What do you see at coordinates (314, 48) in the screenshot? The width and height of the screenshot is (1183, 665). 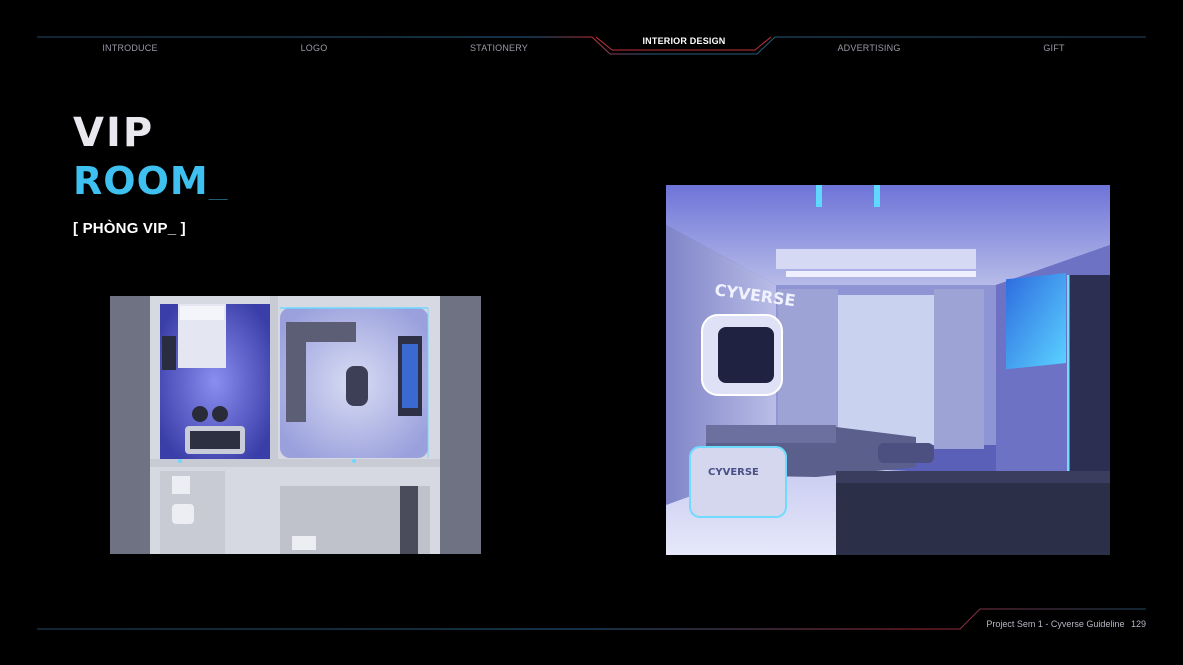 I see `nav-item-logo: LOGO` at bounding box center [314, 48].